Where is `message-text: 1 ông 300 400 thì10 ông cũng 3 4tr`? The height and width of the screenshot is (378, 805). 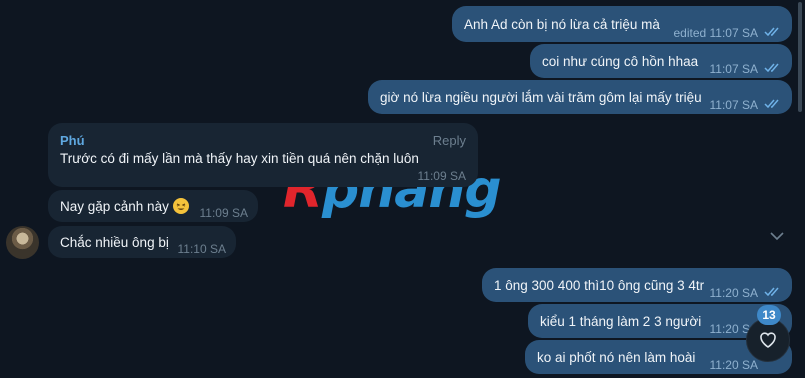
message-text: 1 ông 300 400 thì10 ông cũng 3 4tr is located at coordinates (599, 285).